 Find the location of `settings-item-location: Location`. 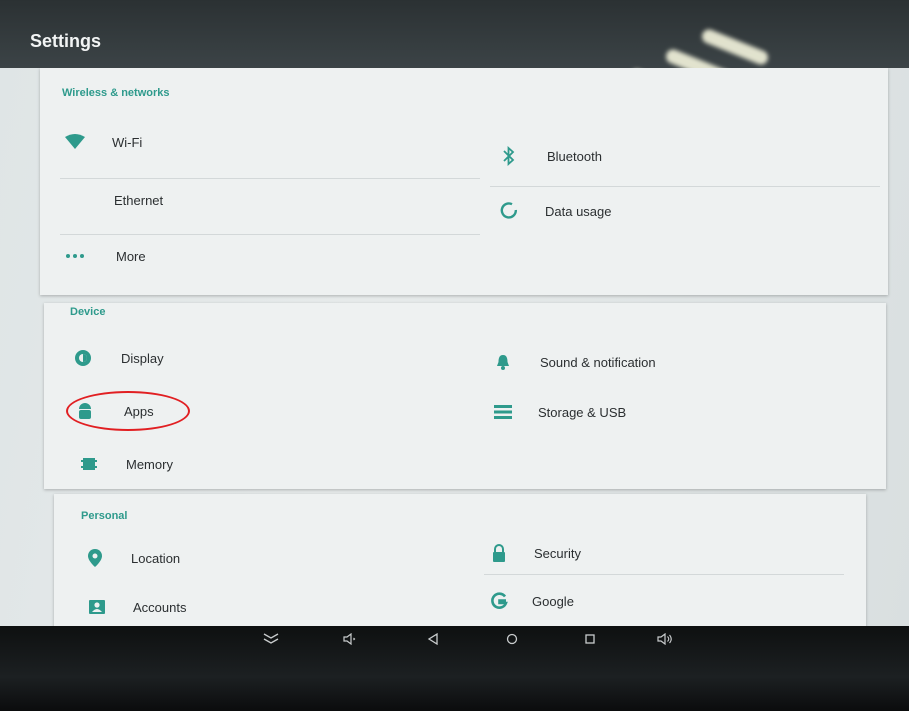

settings-item-location: Location is located at coordinates (132, 558).